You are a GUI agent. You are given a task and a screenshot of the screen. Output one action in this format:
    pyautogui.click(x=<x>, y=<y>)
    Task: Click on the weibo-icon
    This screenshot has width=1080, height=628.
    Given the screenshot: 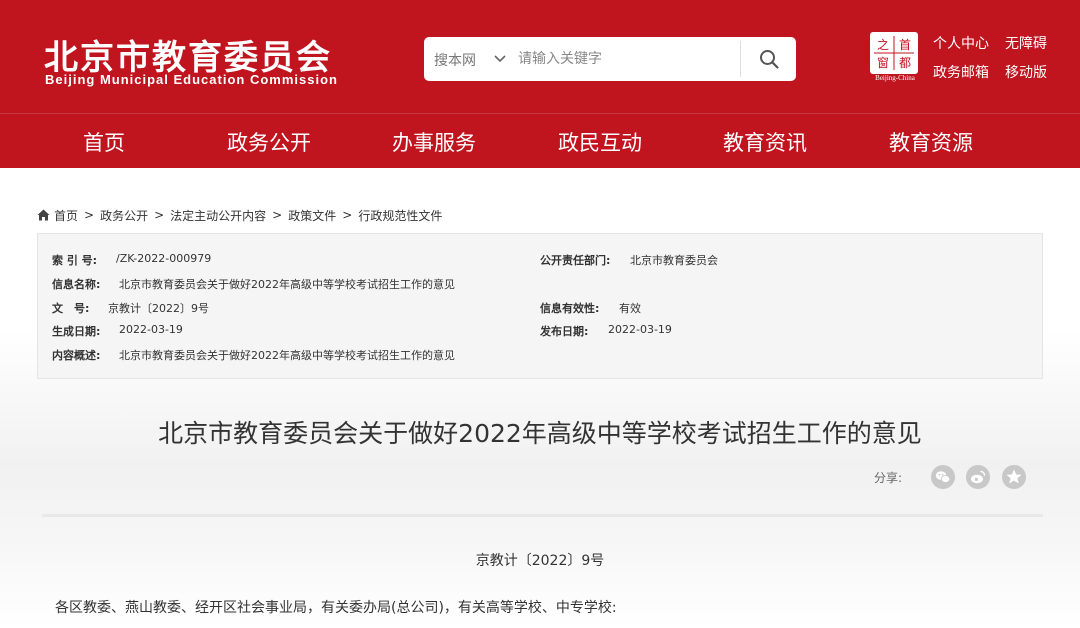 What is the action you would take?
    pyautogui.click(x=978, y=477)
    